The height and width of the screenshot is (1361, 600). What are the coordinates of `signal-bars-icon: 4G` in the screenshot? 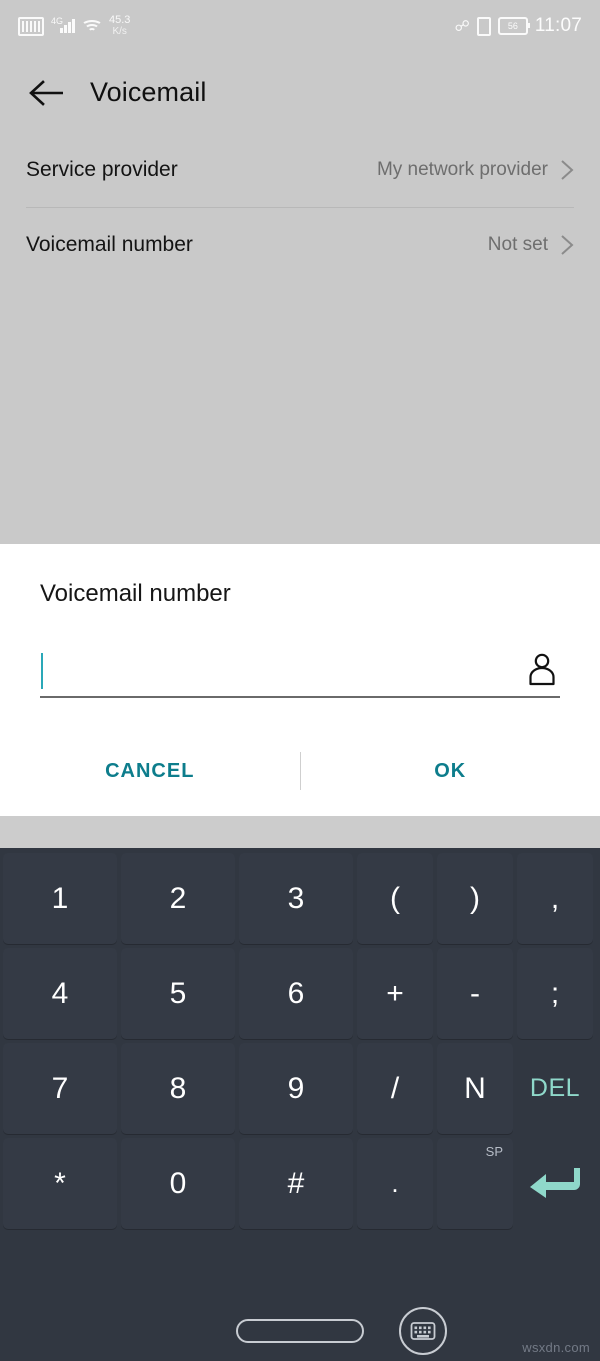 It's located at (63, 26).